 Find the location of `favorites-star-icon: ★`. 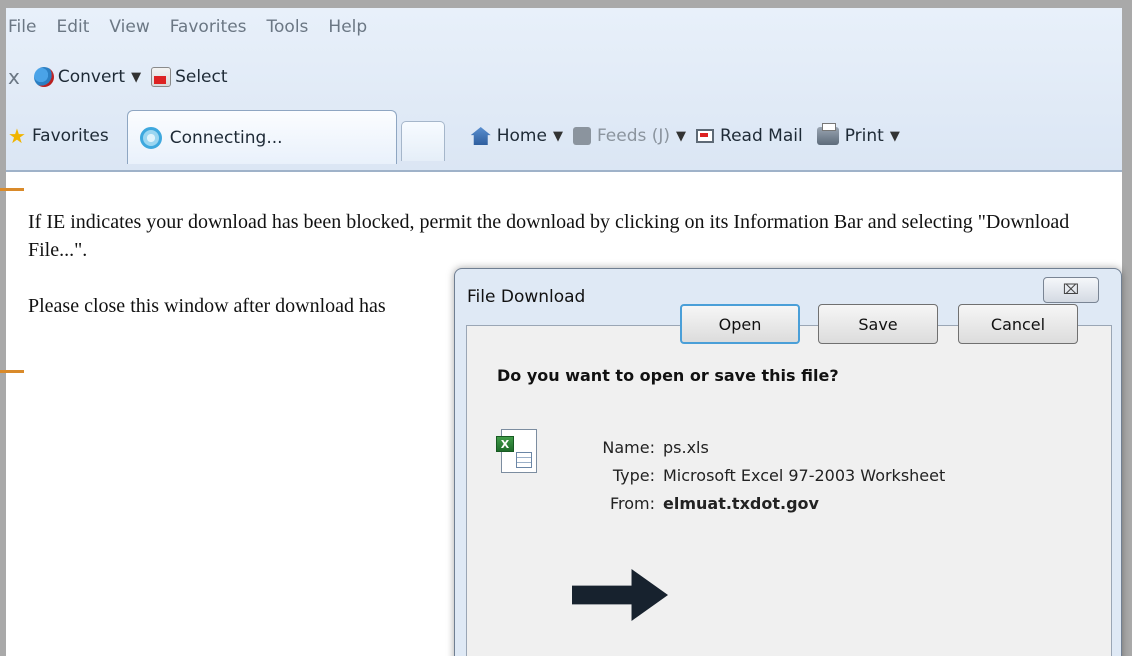

favorites-star-icon: ★ is located at coordinates (17, 136).